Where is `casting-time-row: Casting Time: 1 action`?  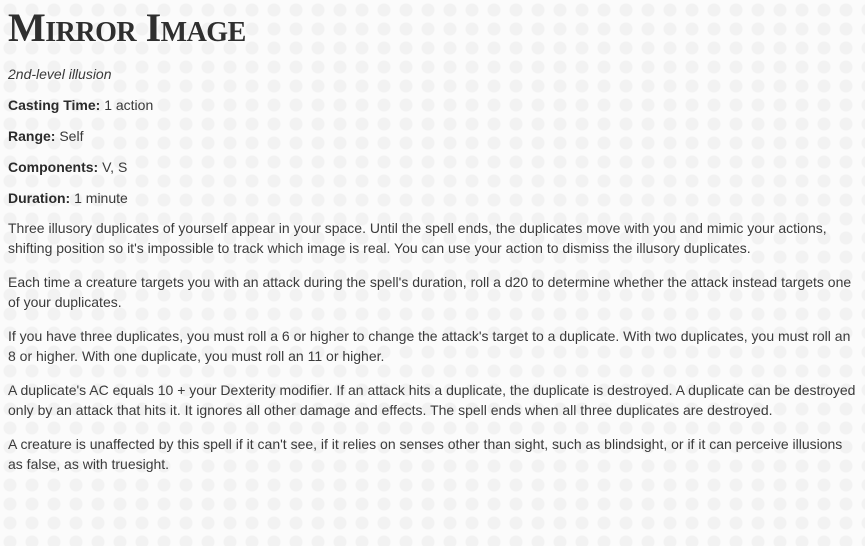
casting-time-row: Casting Time: 1 action is located at coordinates (432, 105).